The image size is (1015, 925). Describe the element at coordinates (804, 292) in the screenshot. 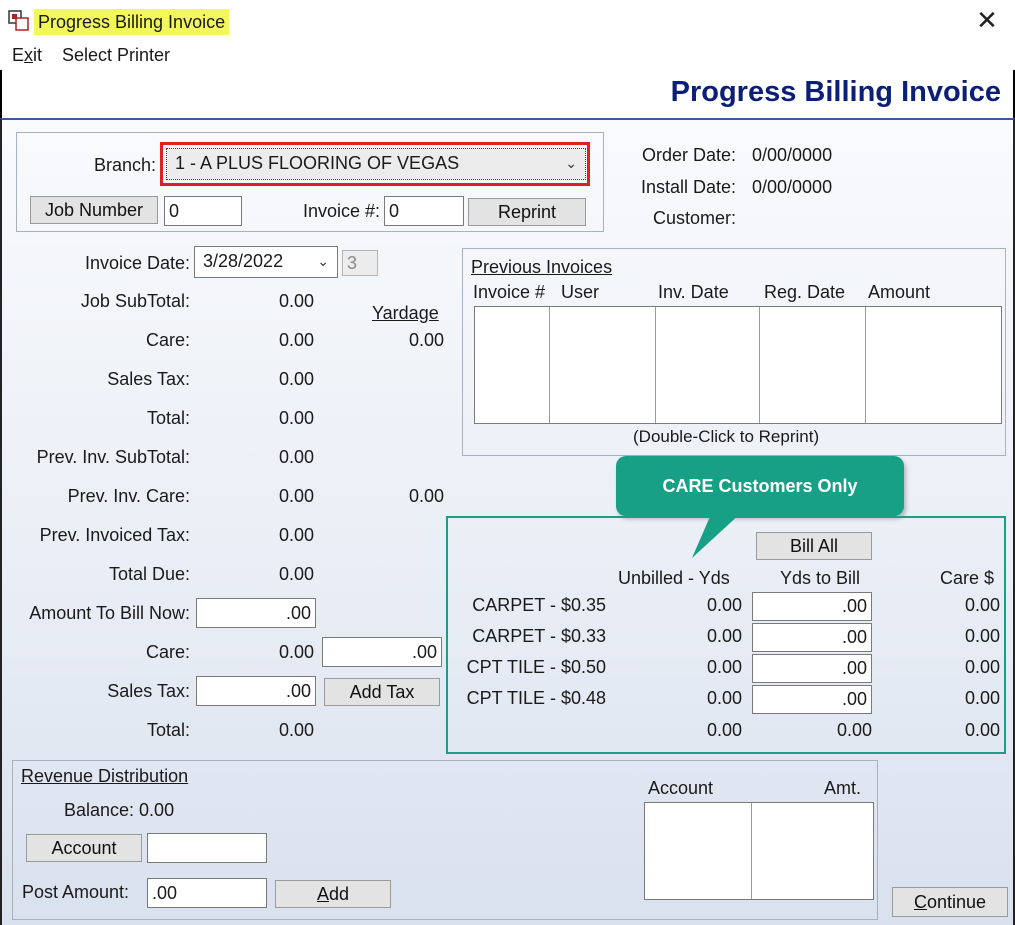

I see `column-header-reg-date: Reg. Date` at that location.